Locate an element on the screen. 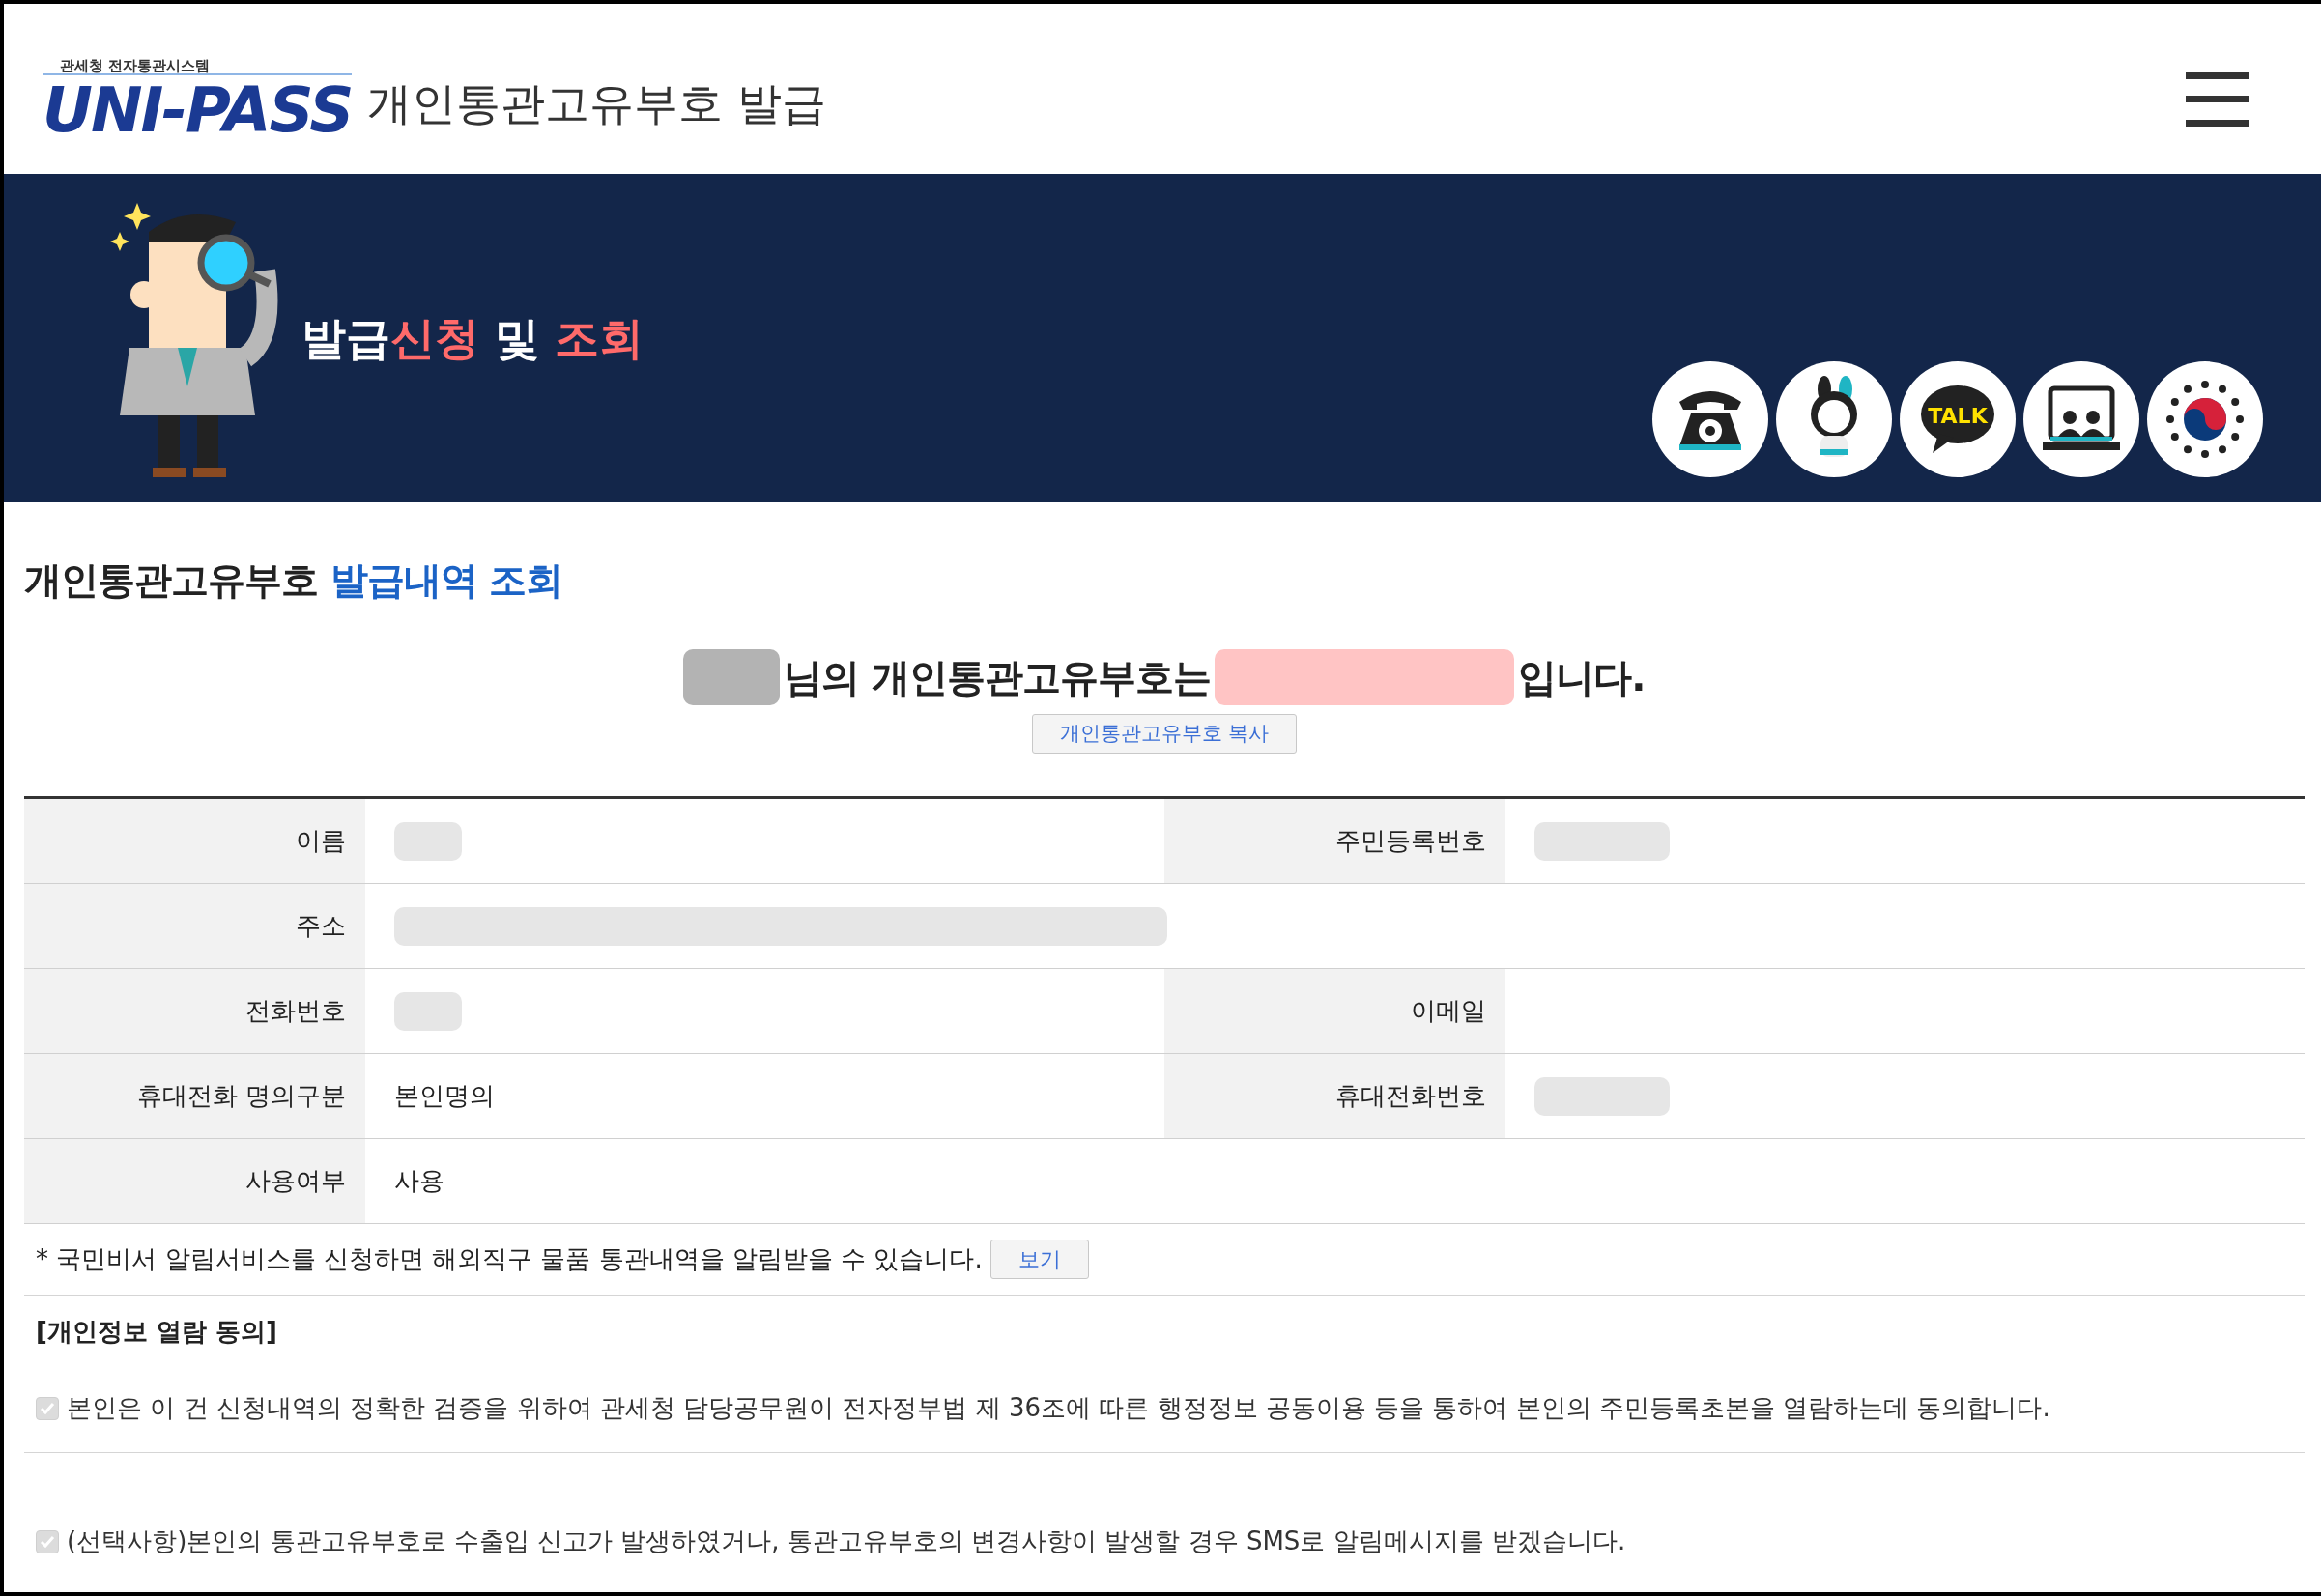 The height and width of the screenshot is (1596, 2321). field-value: 본인명의 is located at coordinates (444, 1096).